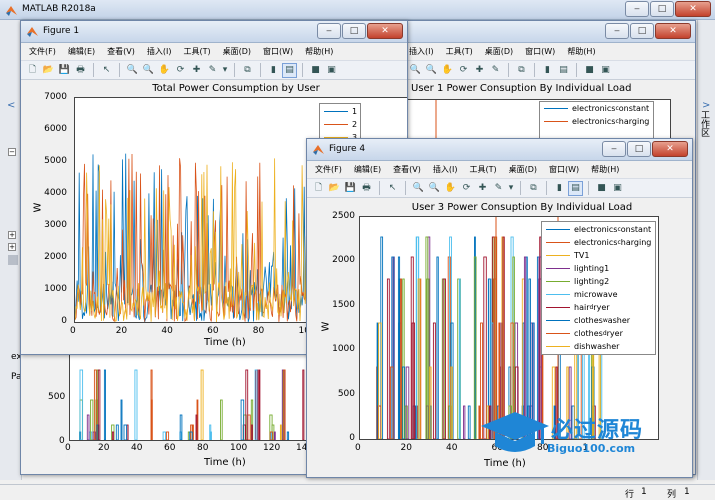 The width and height of the screenshot is (715, 500). What do you see at coordinates (212, 70) in the screenshot?
I see `brush-icon: ✎` at bounding box center [212, 70].